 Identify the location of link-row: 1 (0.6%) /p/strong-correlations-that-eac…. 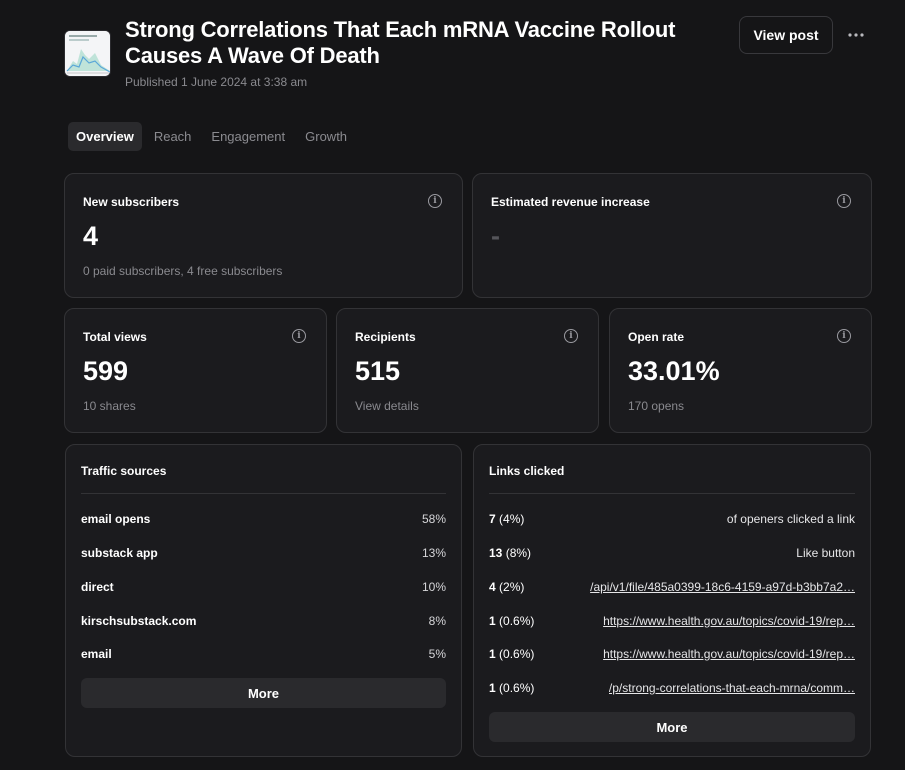
(672, 688).